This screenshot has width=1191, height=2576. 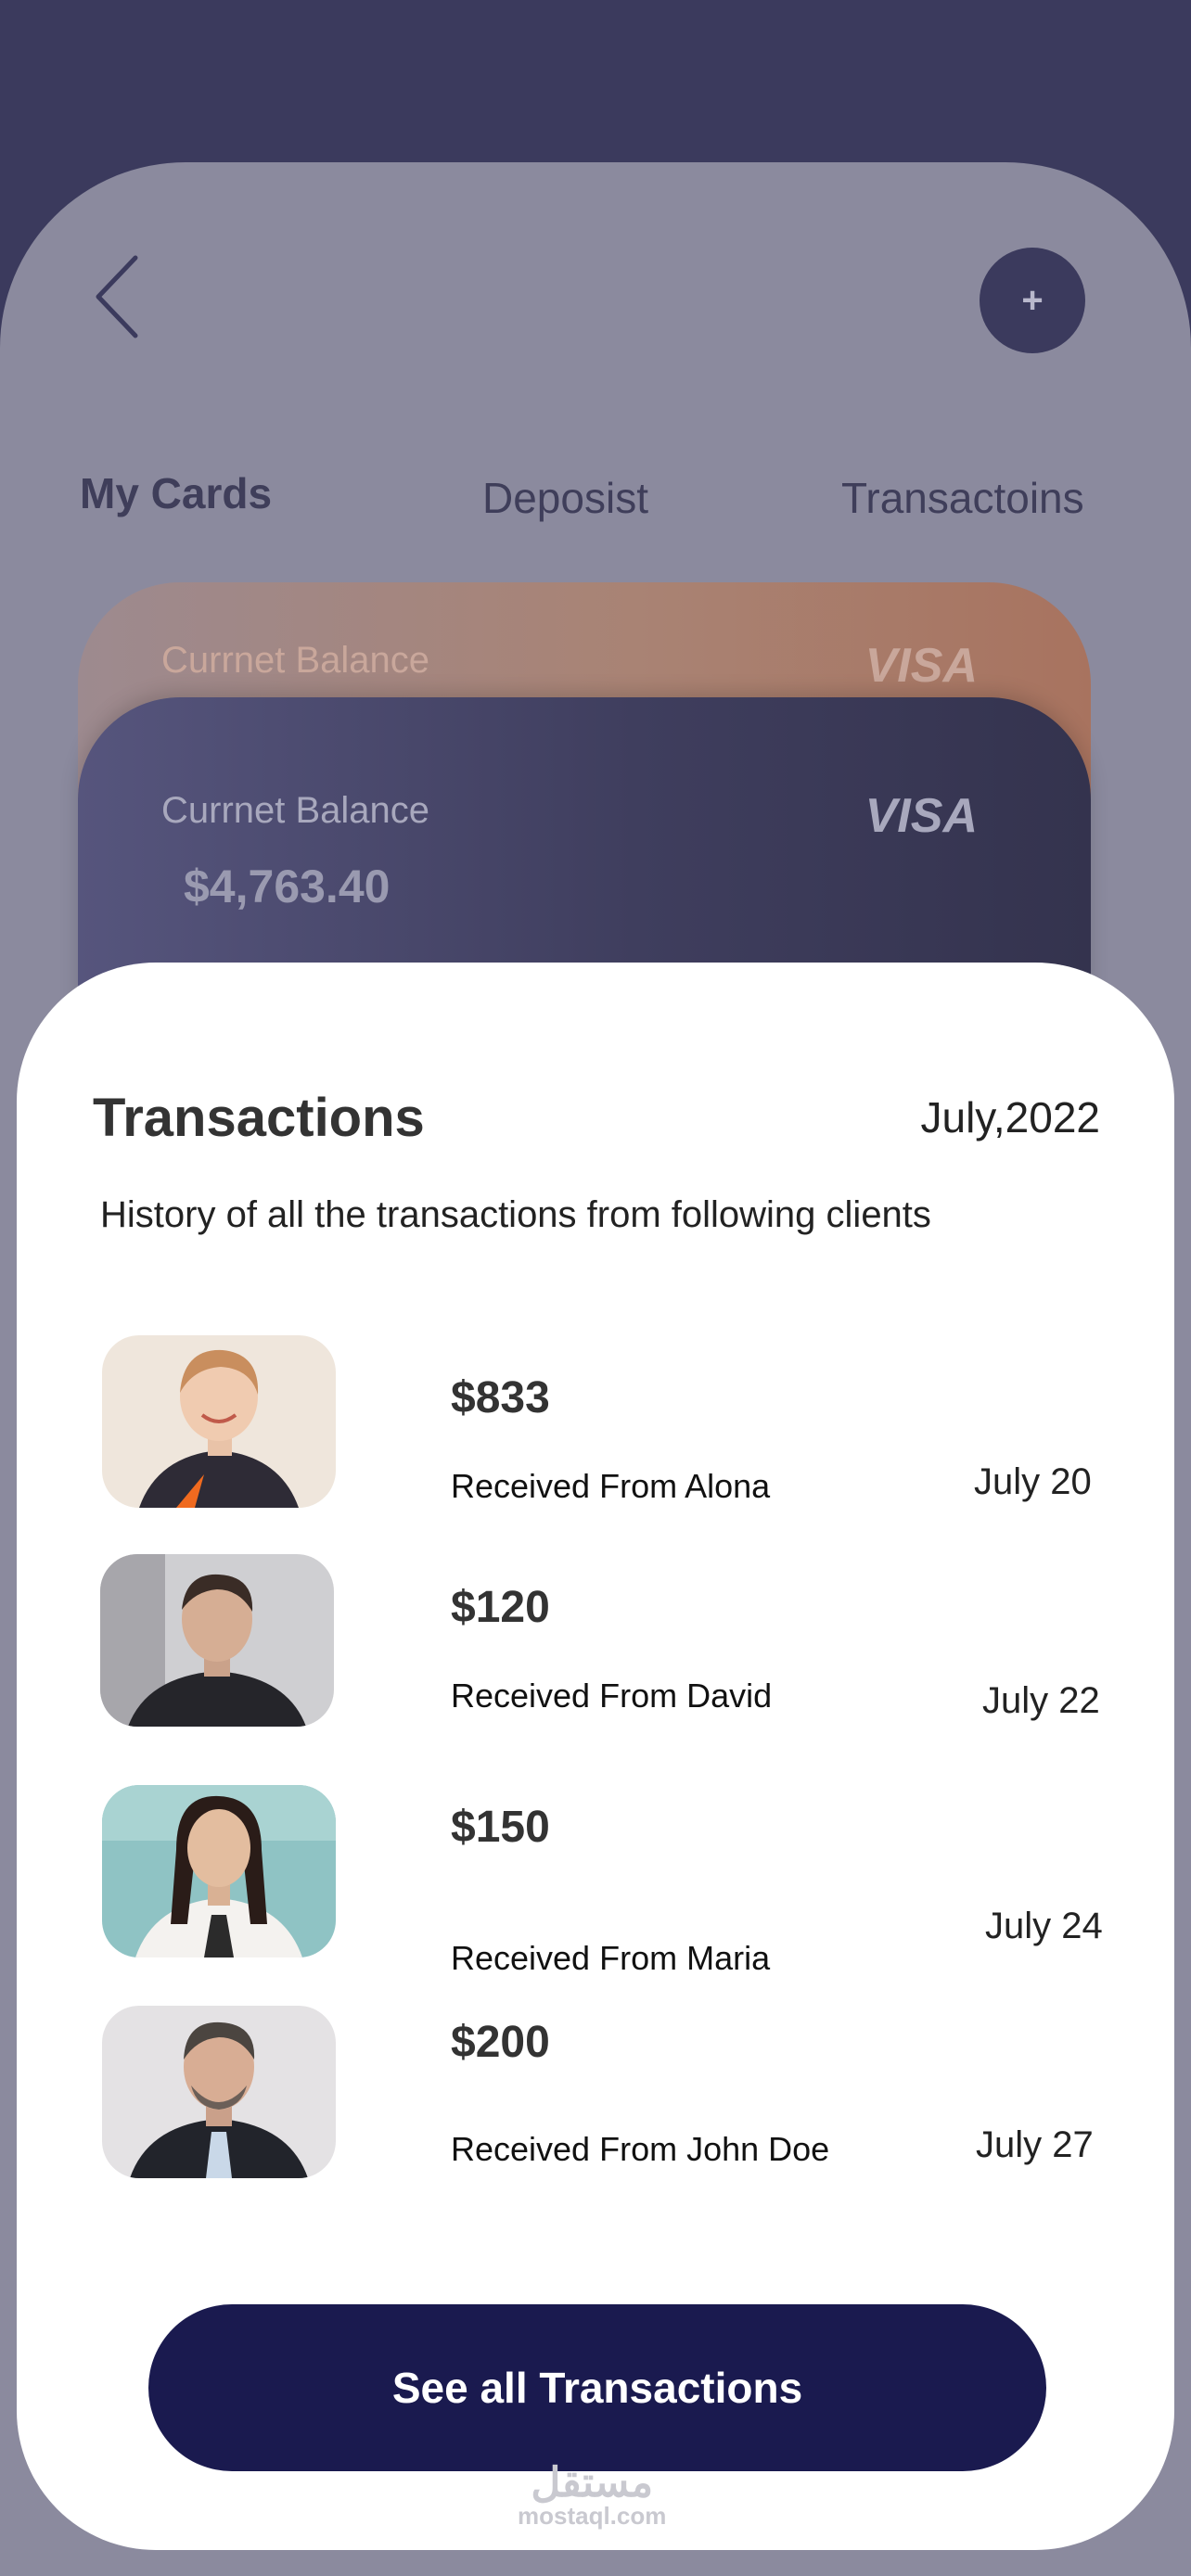 I want to click on chevron-left-icon, so click(x=117, y=296).